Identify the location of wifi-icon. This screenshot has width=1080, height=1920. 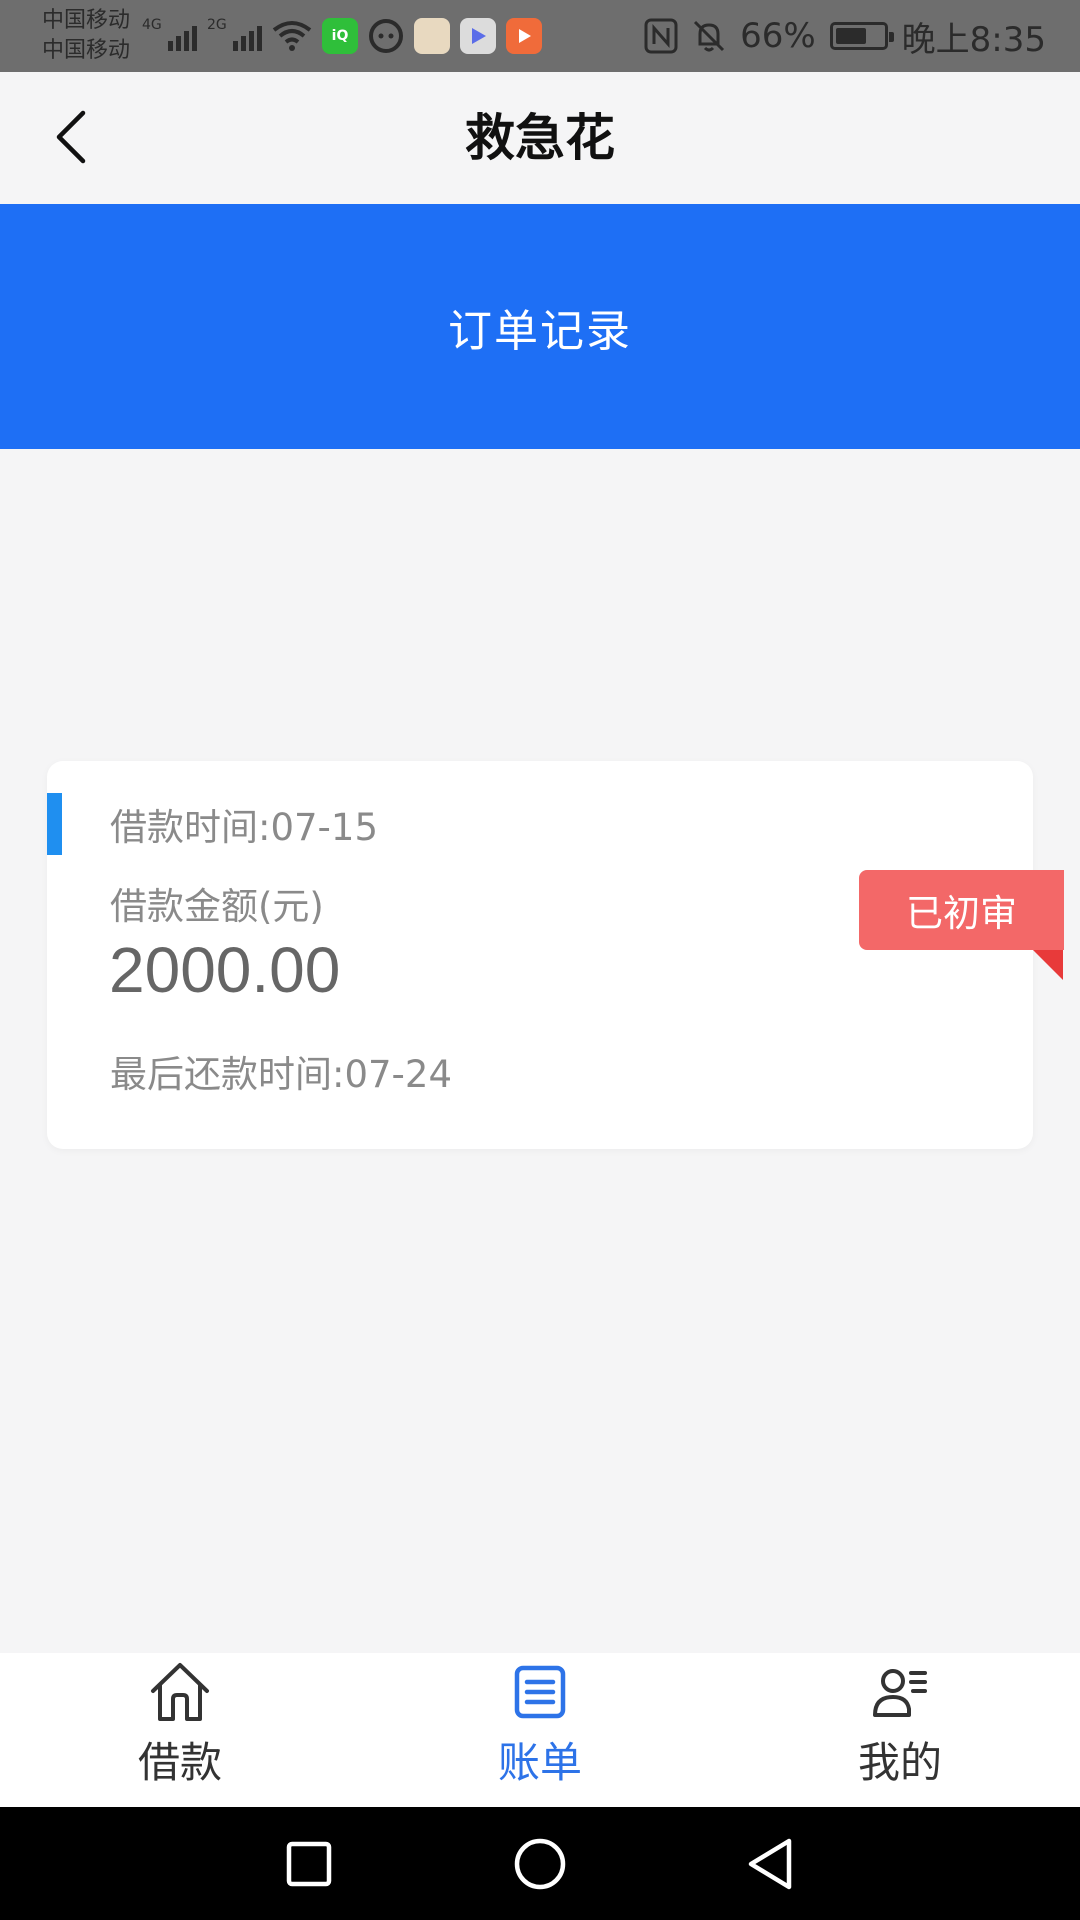
(292, 36).